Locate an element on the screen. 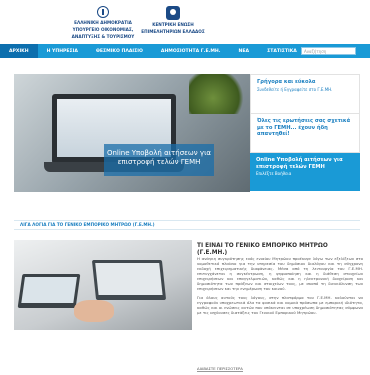 The width and height of the screenshot is (370, 375). panel-login-subtitle: Συνδεθείτε ή Εγγραφείτε στο Γ.Ε.ΜΗ. is located at coordinates (295, 89).